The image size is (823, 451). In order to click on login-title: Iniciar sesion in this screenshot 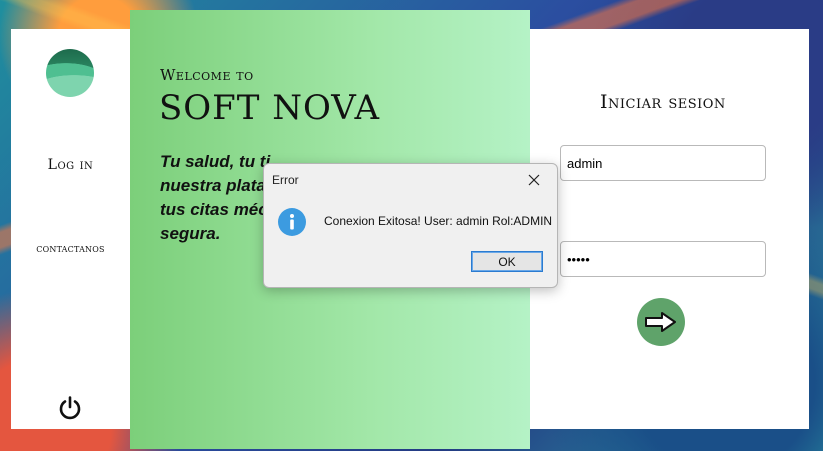, I will do `click(663, 102)`.